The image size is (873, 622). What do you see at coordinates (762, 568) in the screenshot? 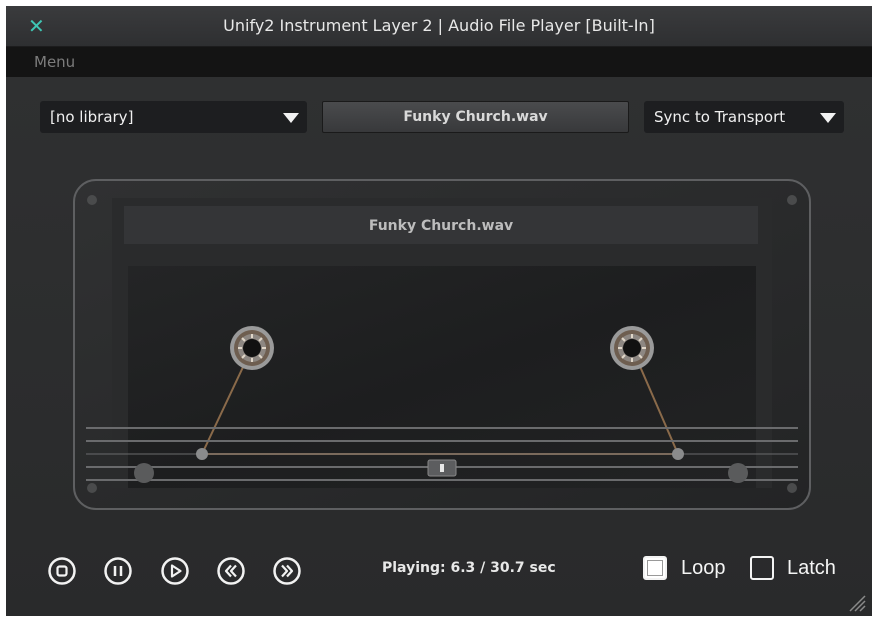
I see `latch-checkbox` at bounding box center [762, 568].